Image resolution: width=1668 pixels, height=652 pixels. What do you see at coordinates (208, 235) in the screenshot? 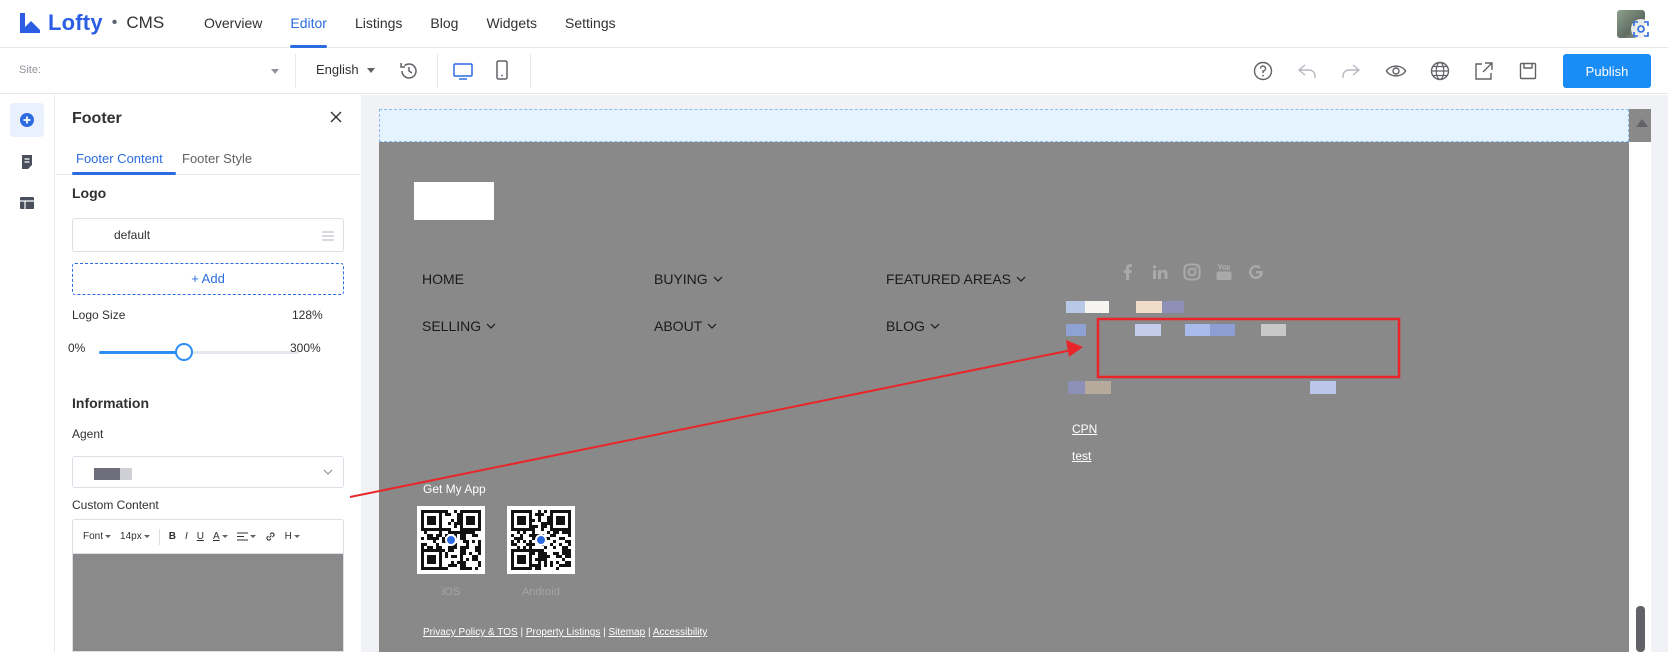
I see `logo-item: default` at bounding box center [208, 235].